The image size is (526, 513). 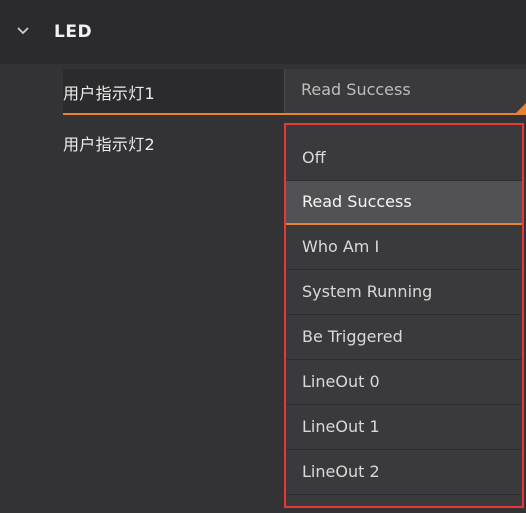 I want to click on dropdown-corner-icon, so click(x=521, y=107).